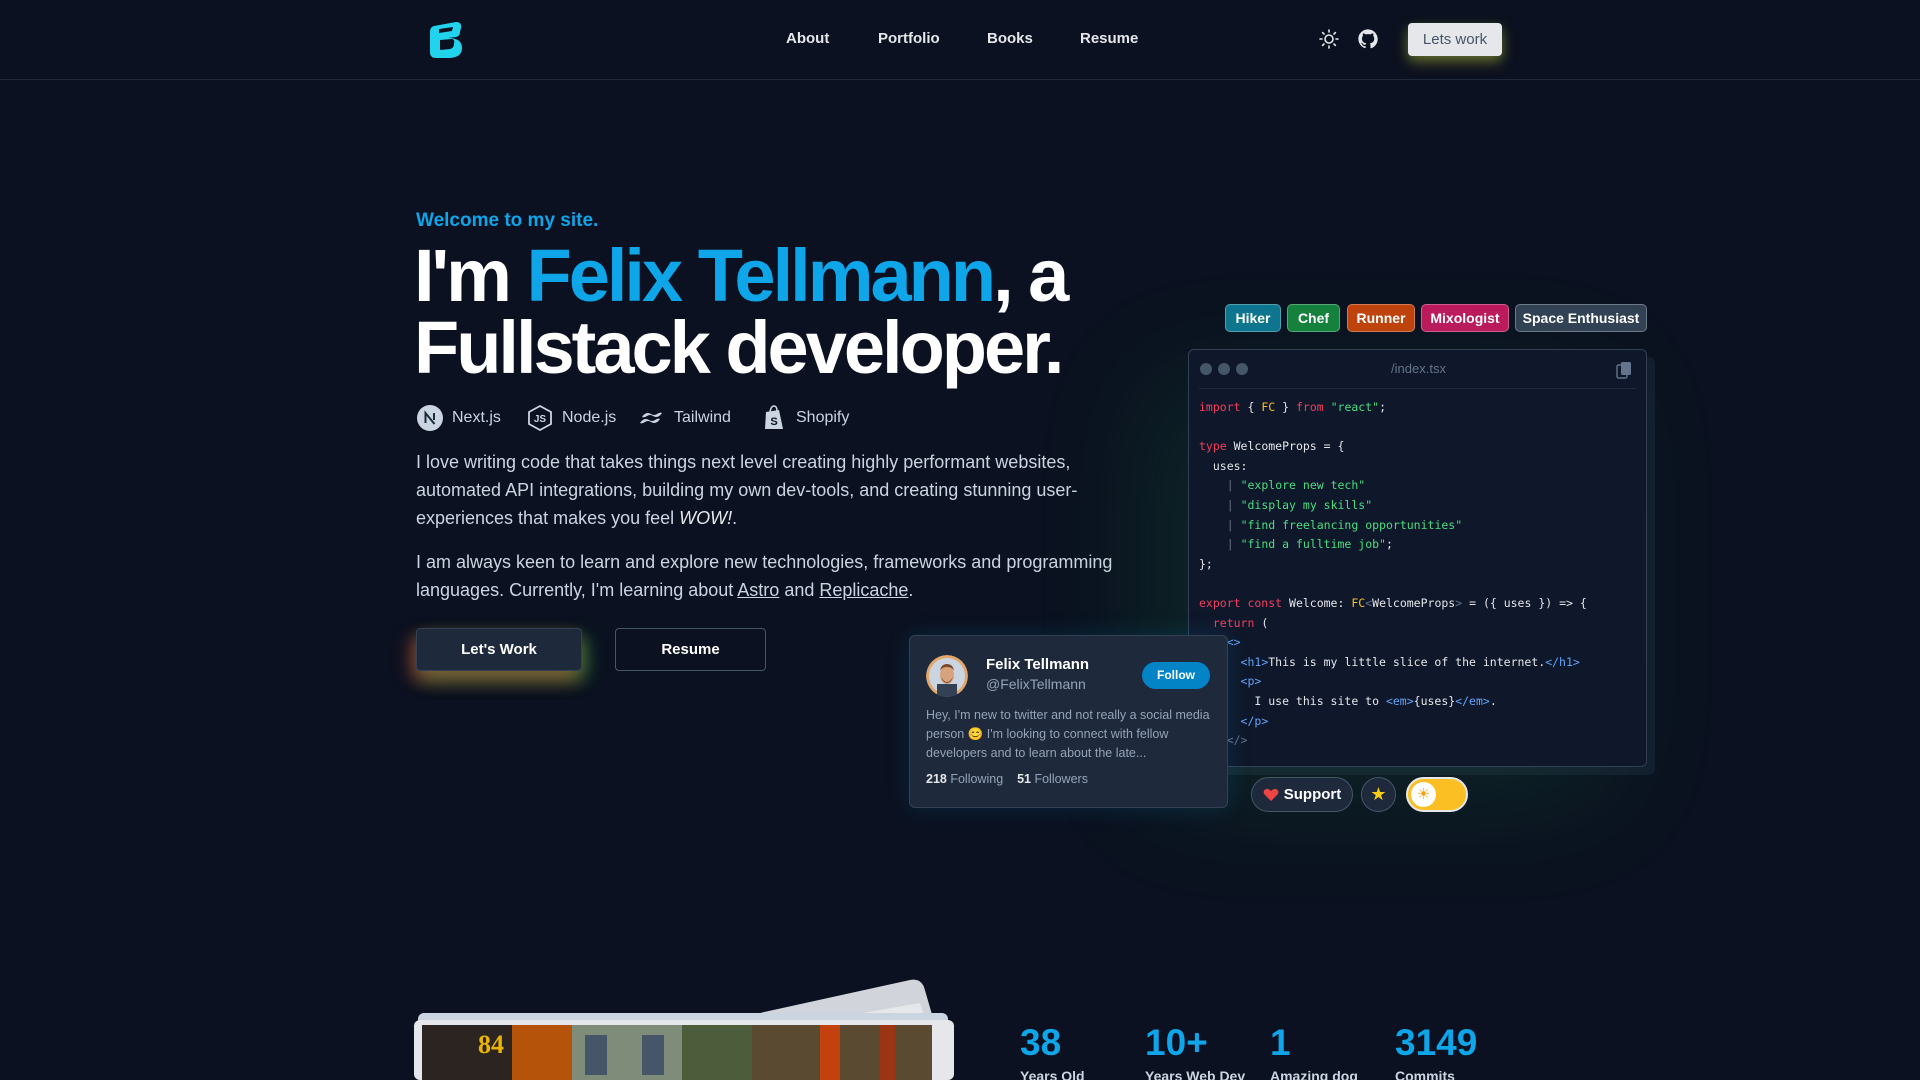 This screenshot has width=1920, height=1080. I want to click on twitter-stats: 218 Following 51 Followers, so click(1007, 779).